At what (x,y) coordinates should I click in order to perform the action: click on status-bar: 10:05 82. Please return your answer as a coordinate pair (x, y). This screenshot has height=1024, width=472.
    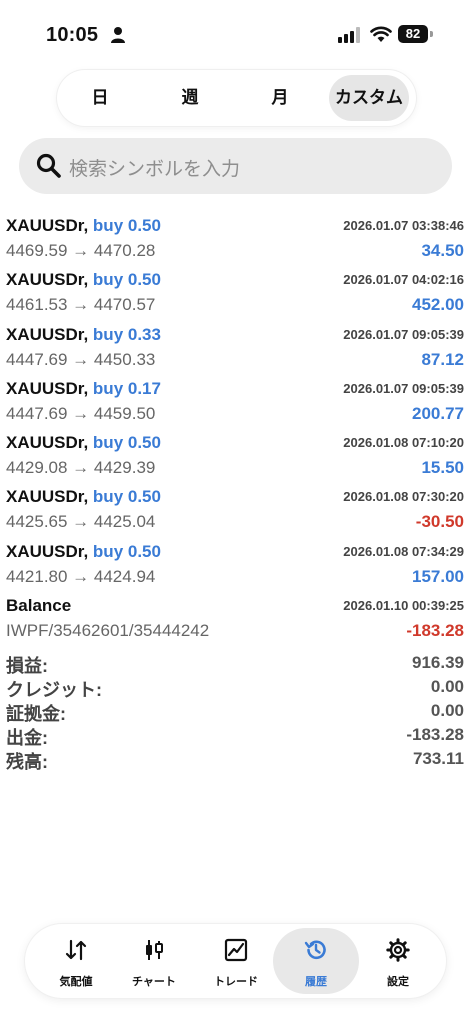
    Looking at the image, I should click on (236, 35).